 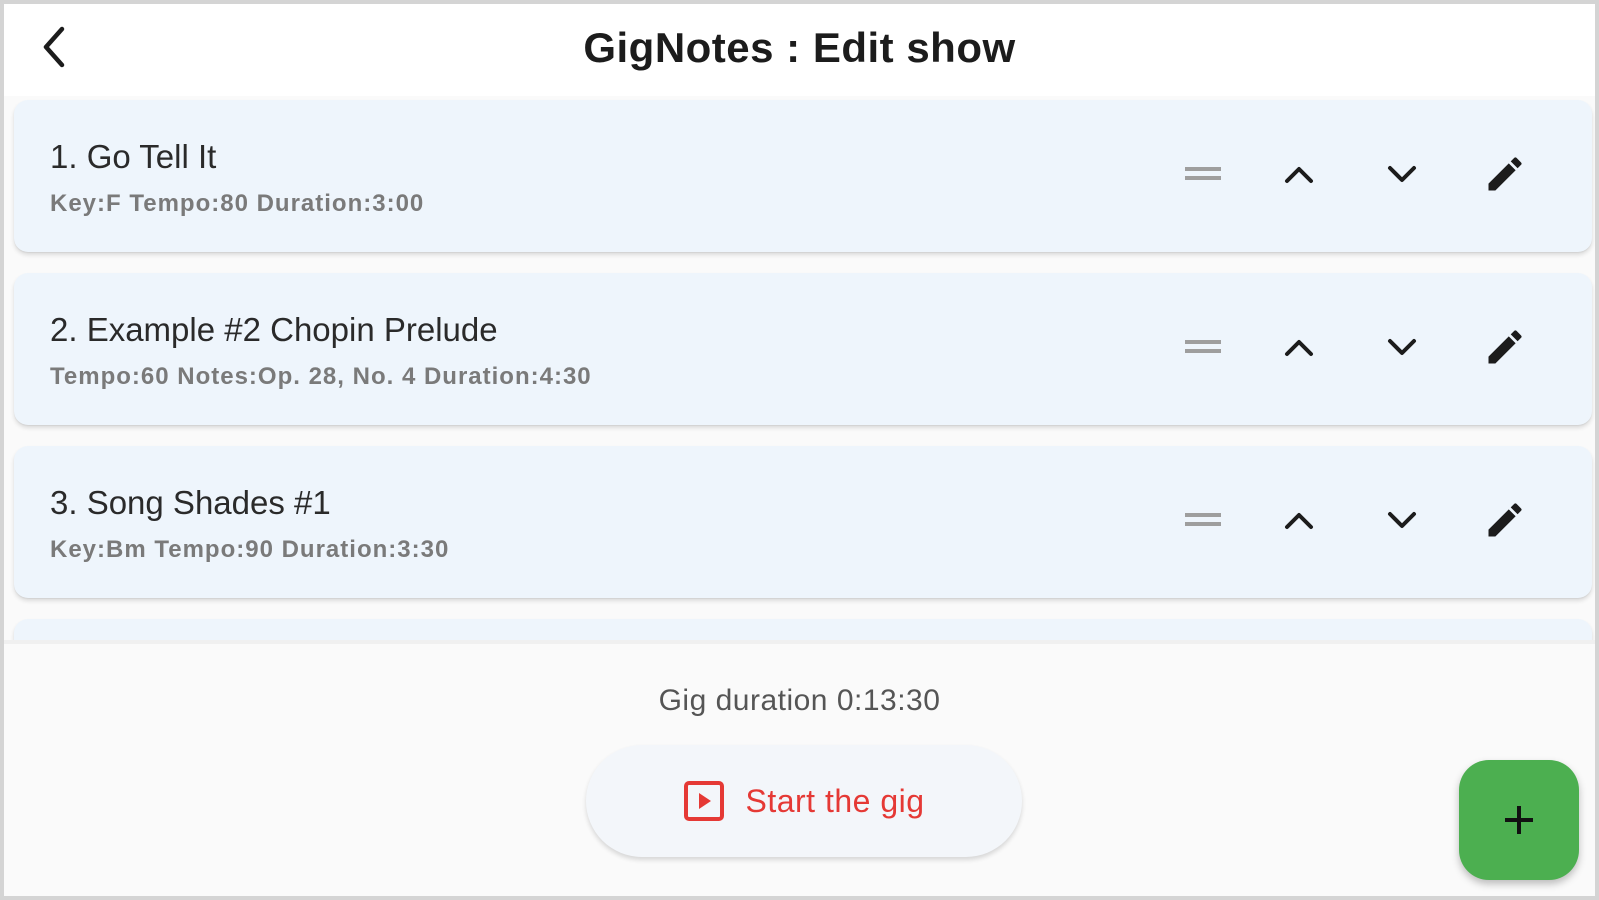 I want to click on start-gig-label: Start the gig, so click(x=835, y=800).